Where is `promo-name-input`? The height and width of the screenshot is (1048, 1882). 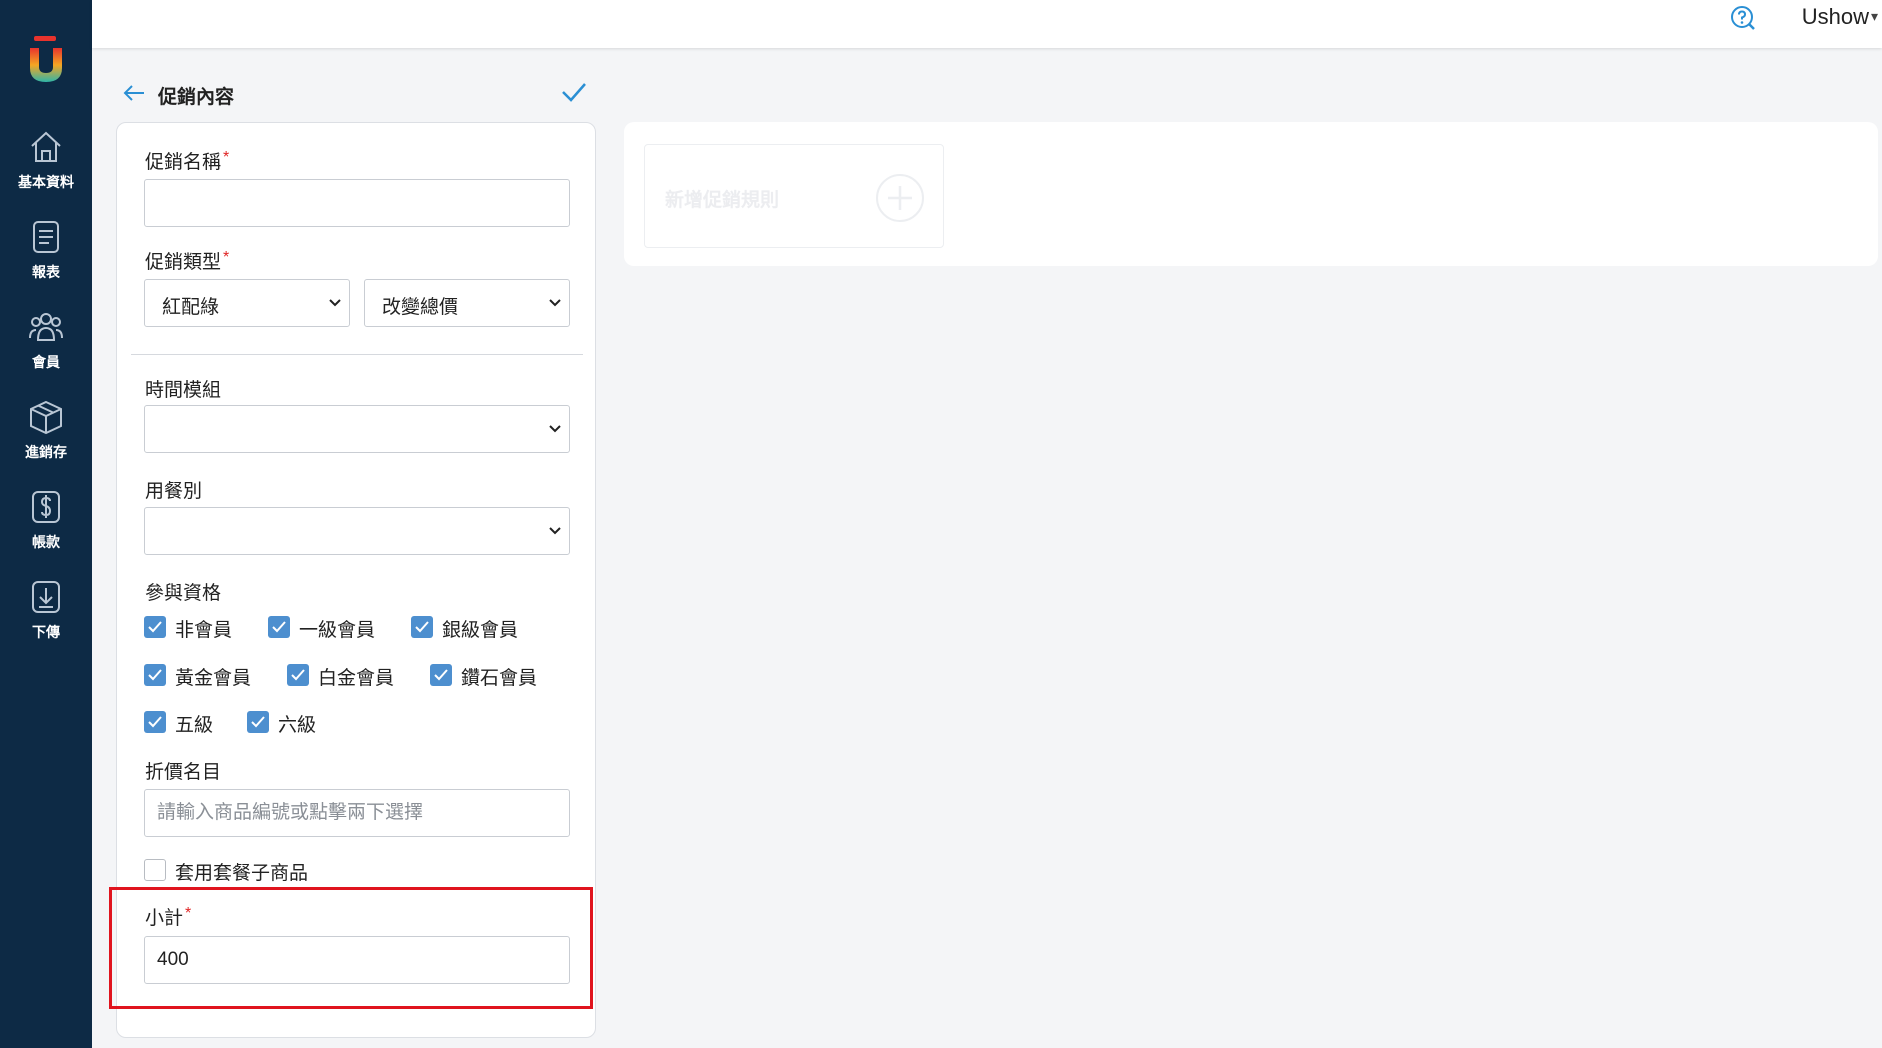
promo-name-input is located at coordinates (357, 203).